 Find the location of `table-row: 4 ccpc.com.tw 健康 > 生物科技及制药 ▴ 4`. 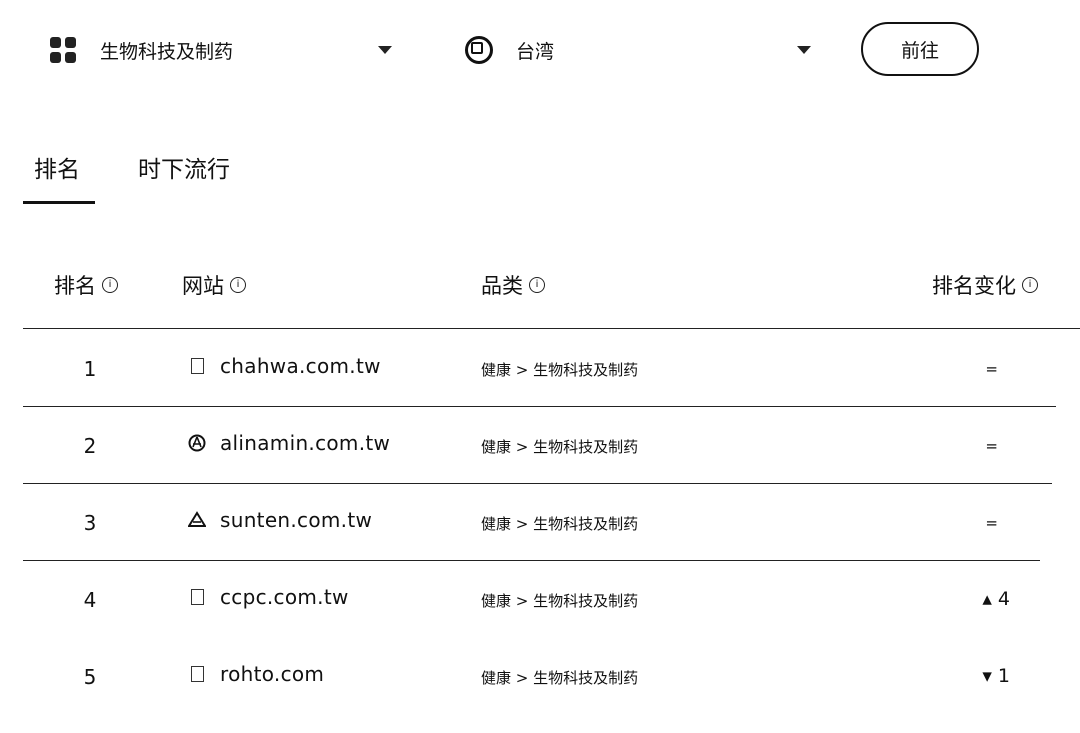

table-row: 4 ccpc.com.tw 健康 > 生物科技及制药 ▴ 4 is located at coordinates (540, 599).